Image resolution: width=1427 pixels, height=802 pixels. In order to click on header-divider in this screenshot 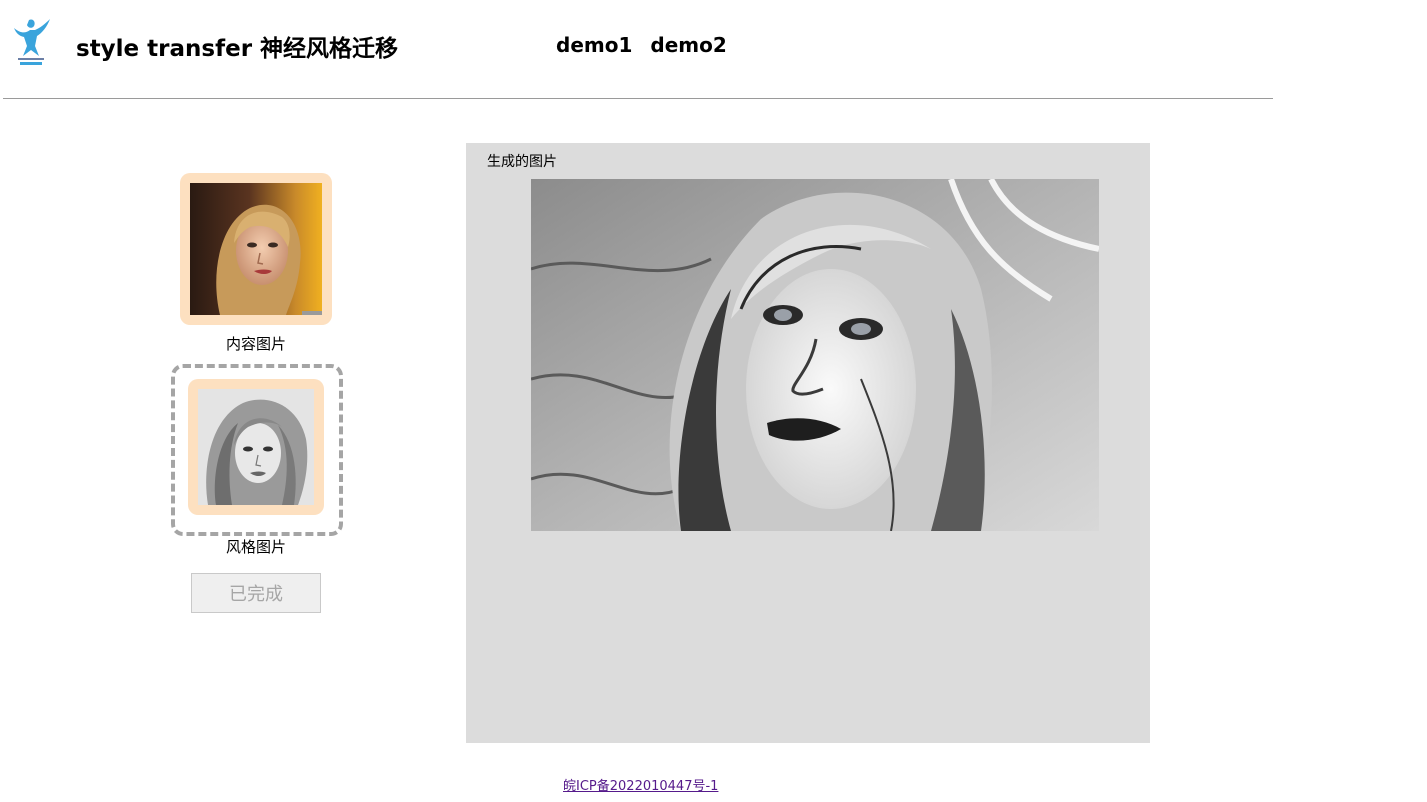, I will do `click(638, 98)`.